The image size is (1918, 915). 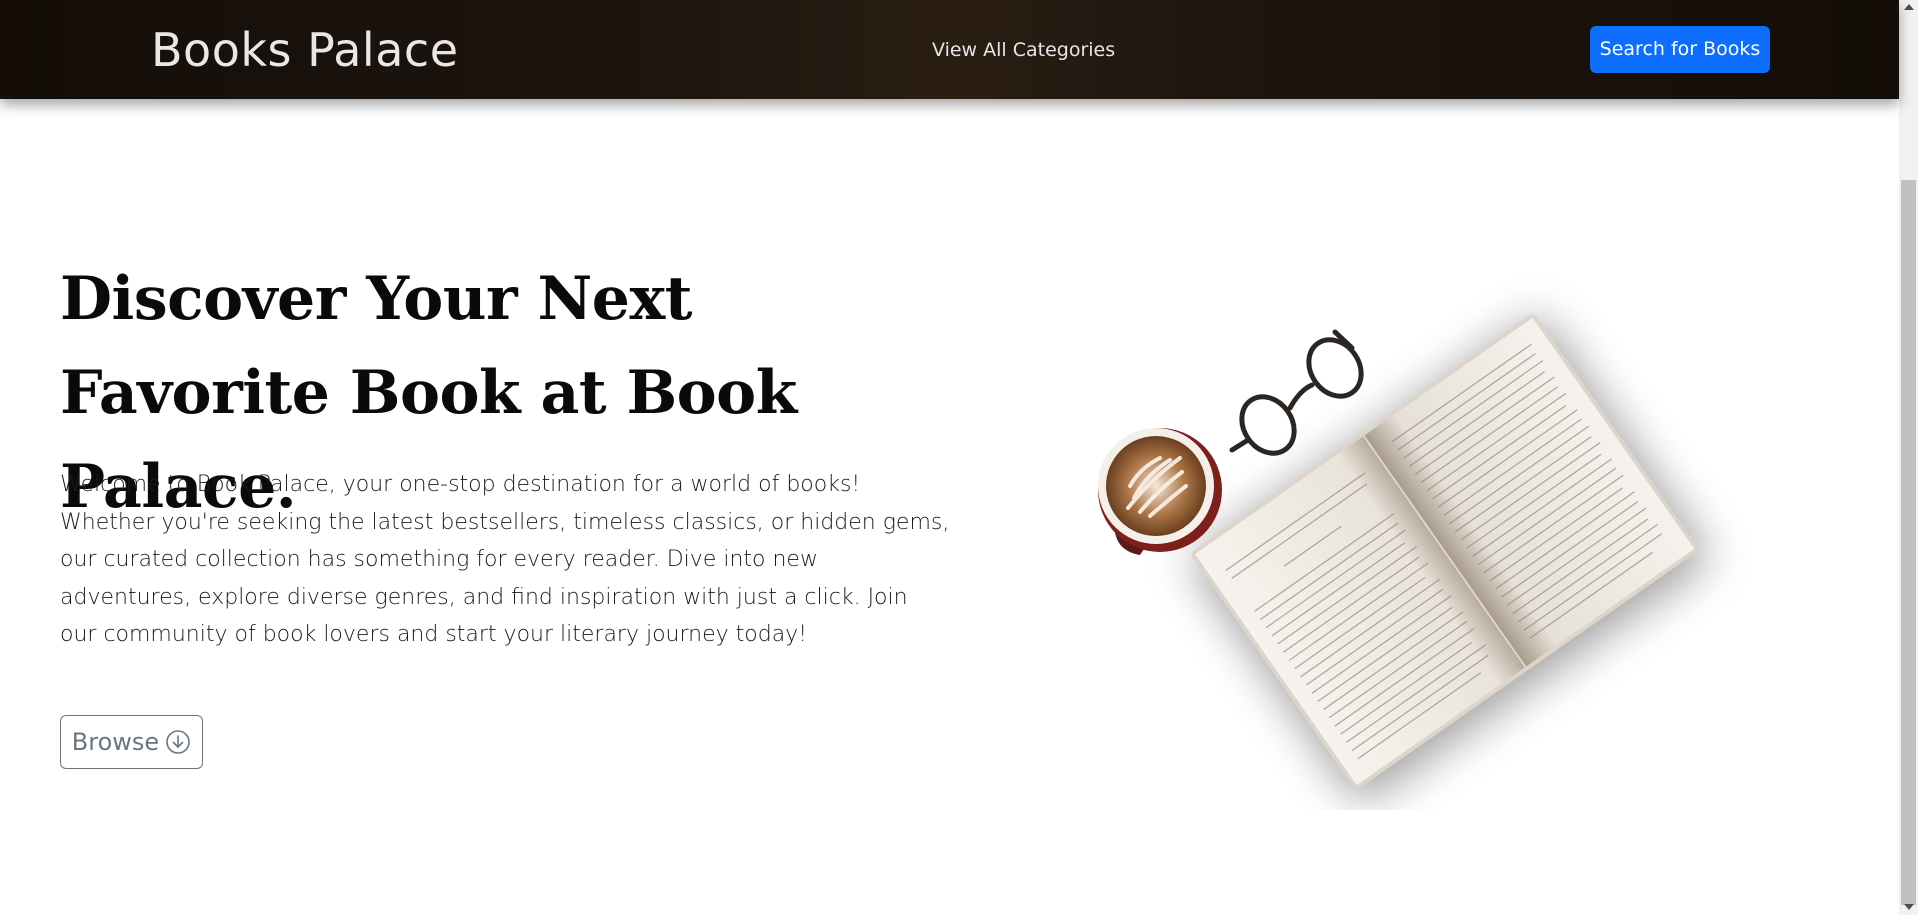 I want to click on search-for-books-button: Search for Books, so click(x=1680, y=49).